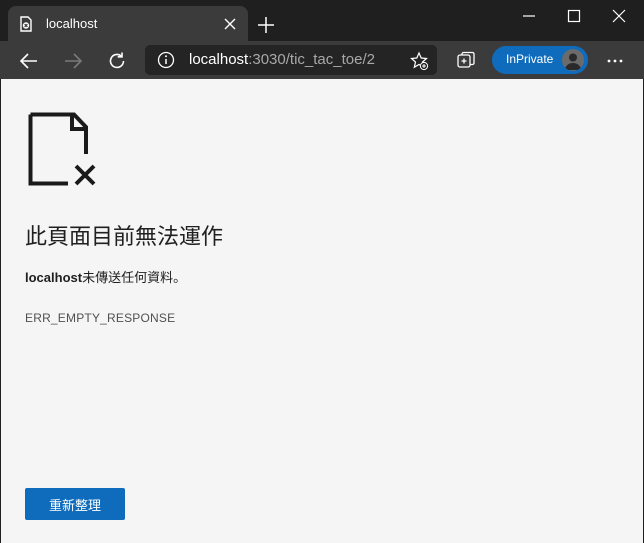 The image size is (644, 543). I want to click on maximize-icon, so click(574, 16).